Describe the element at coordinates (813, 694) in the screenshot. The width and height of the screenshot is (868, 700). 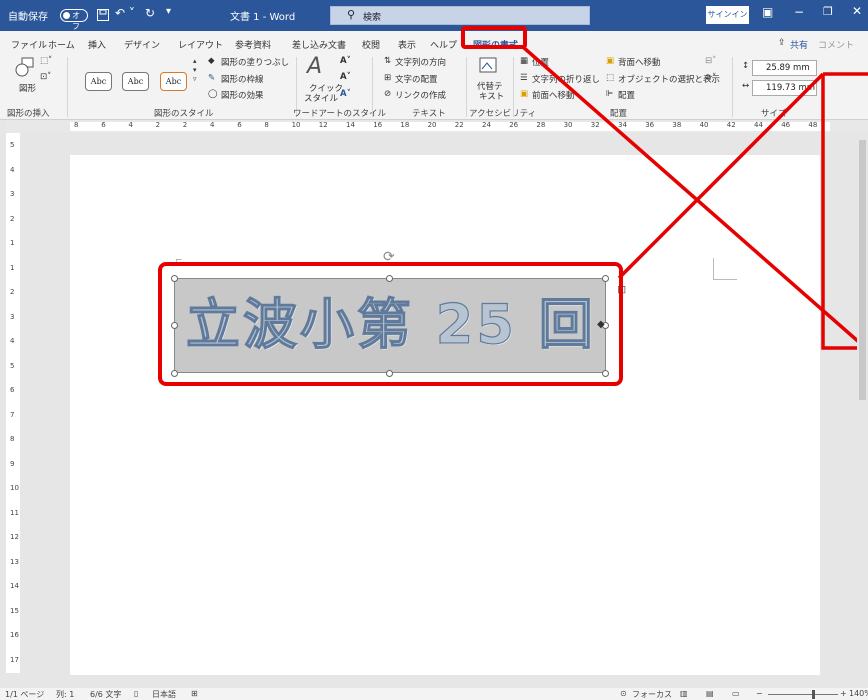
I see `zoom-slider-thumb` at that location.